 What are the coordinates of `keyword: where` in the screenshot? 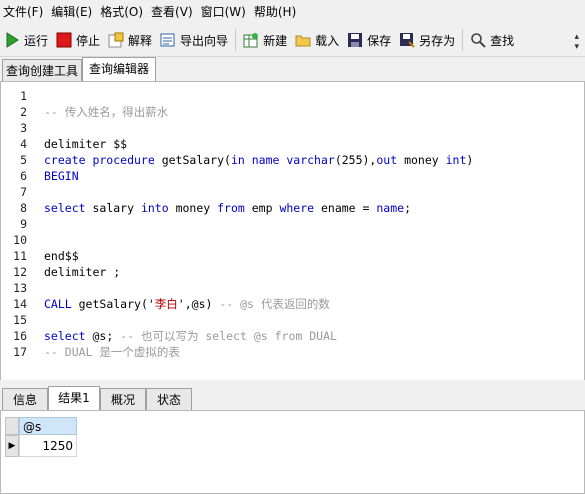 It's located at (297, 208).